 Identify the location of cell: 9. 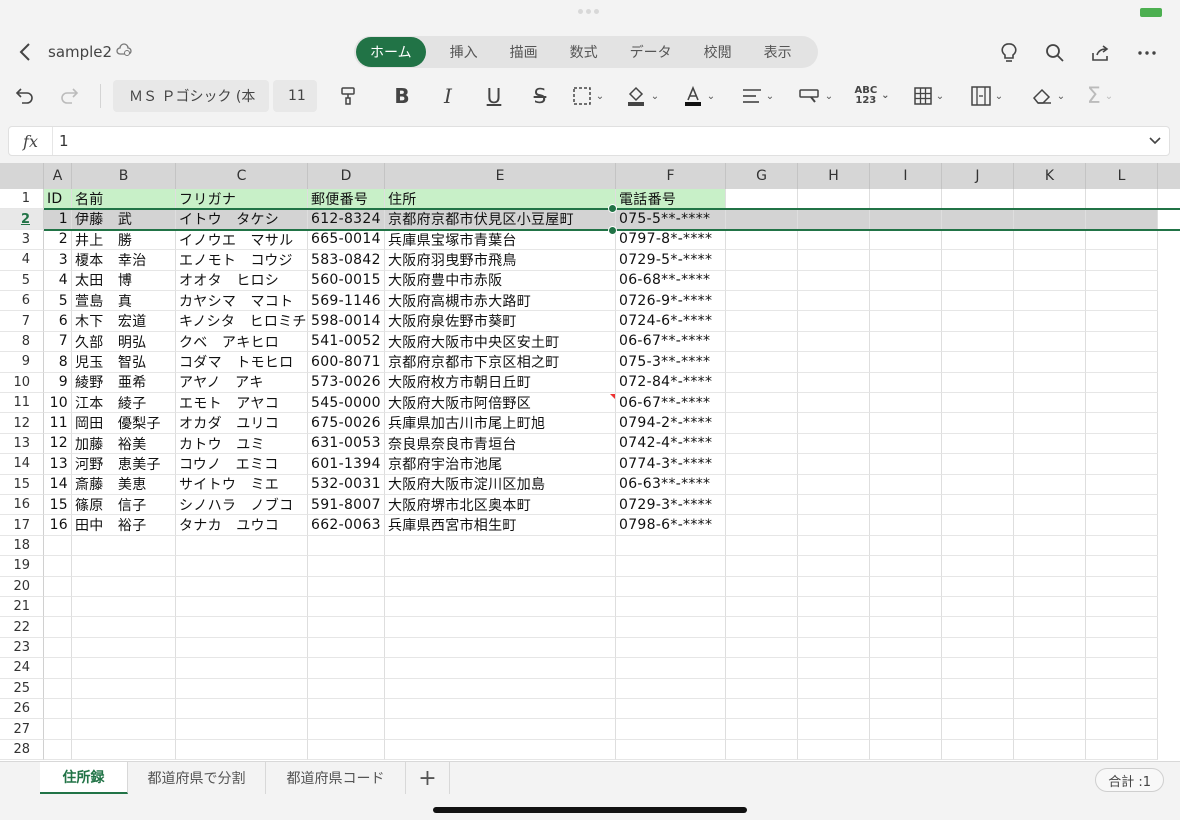
(58, 382).